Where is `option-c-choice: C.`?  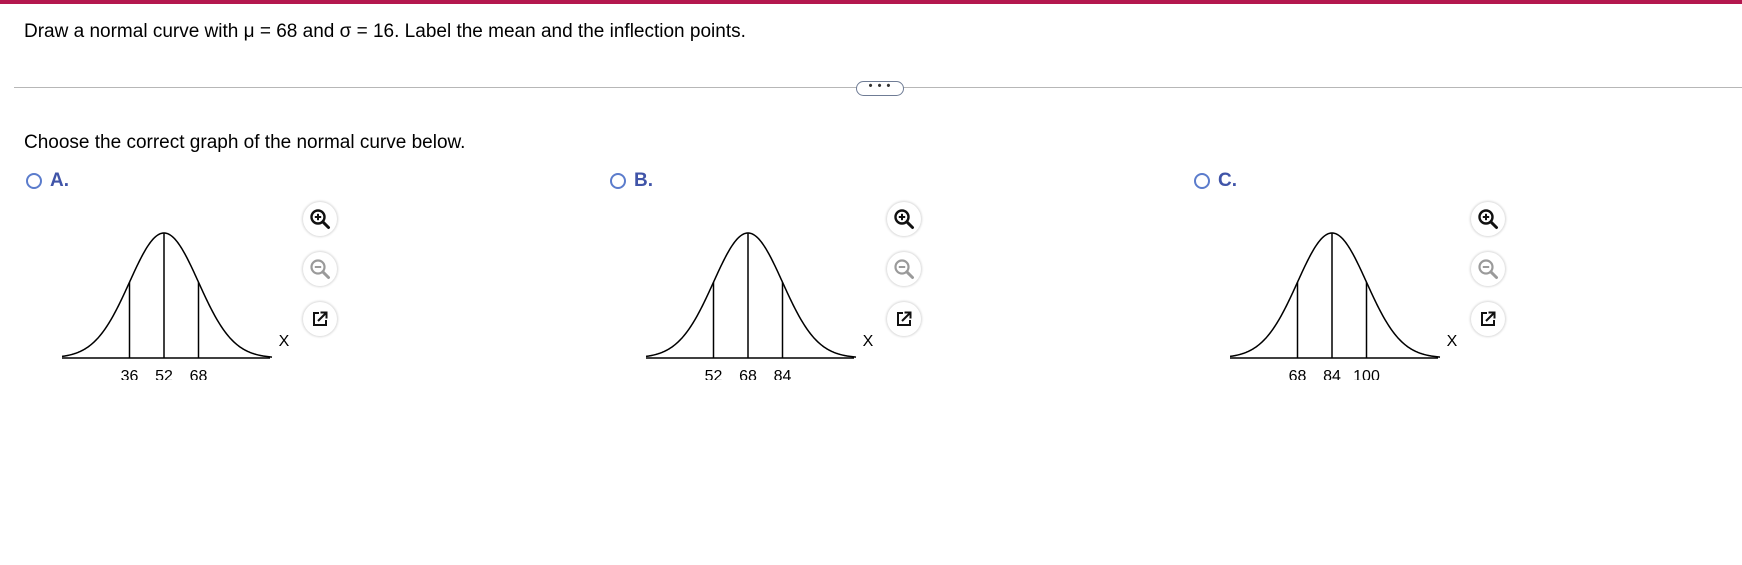 option-c-choice: C. is located at coordinates (1215, 181).